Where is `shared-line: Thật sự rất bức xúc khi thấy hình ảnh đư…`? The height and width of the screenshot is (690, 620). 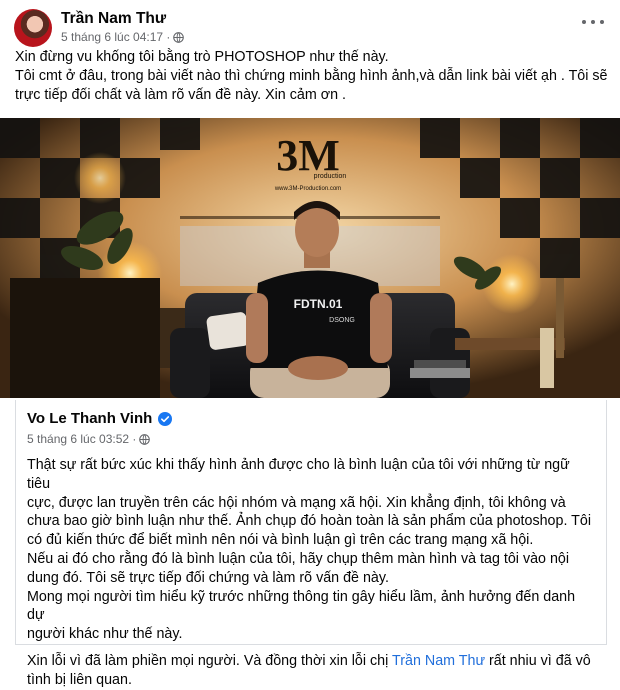 shared-line: Thật sự rất bức xúc khi thấy hình ảnh đư… is located at coordinates (298, 474).